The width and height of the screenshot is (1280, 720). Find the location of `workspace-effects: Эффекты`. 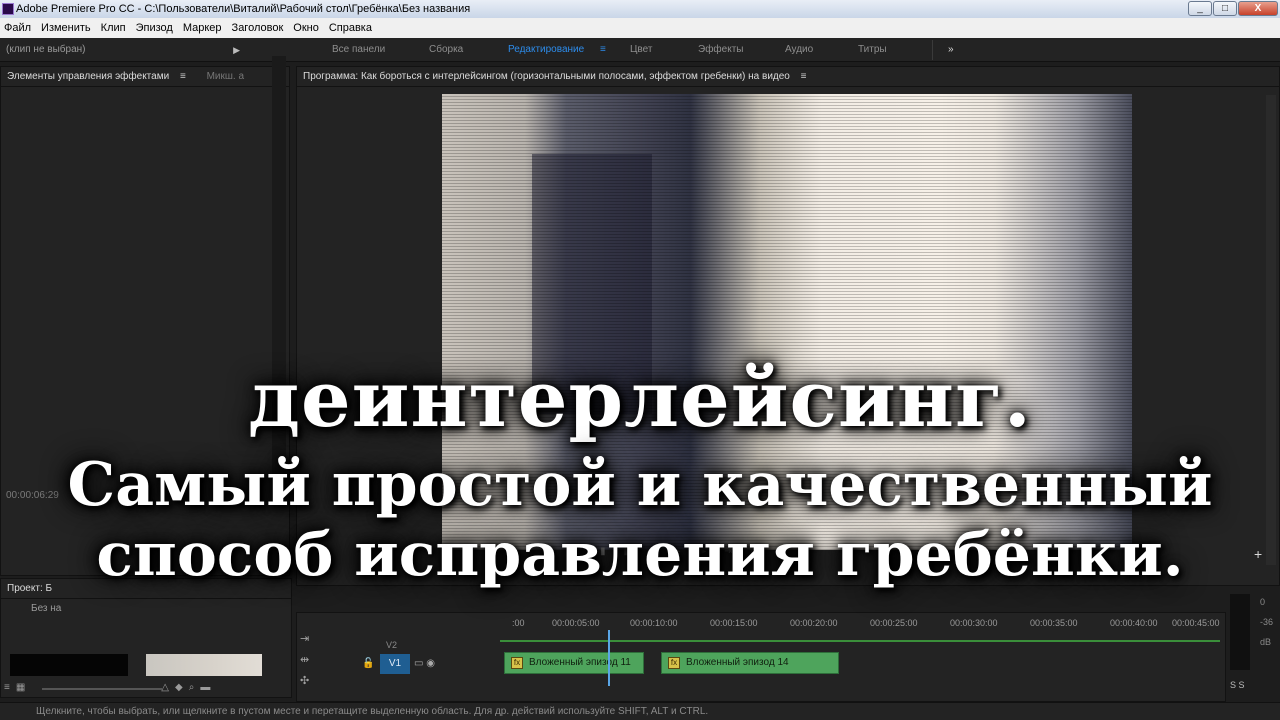

workspace-effects: Эффекты is located at coordinates (720, 50).